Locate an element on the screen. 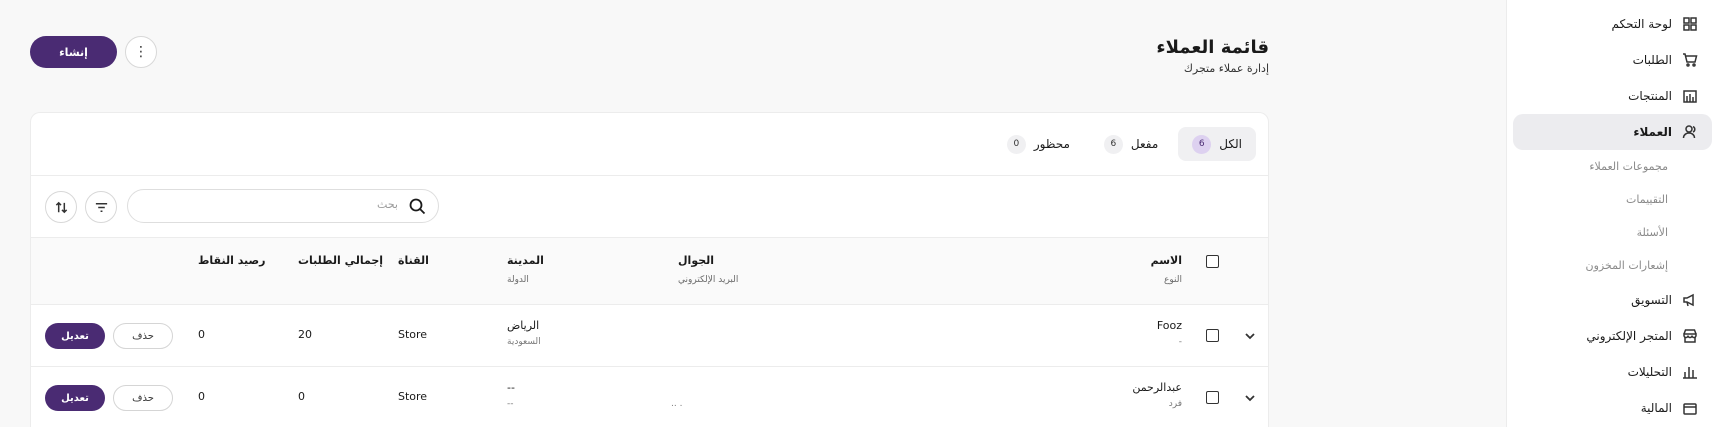  sidebar-item-online-store: المتجر الإلكتروني is located at coordinates (1612, 336).